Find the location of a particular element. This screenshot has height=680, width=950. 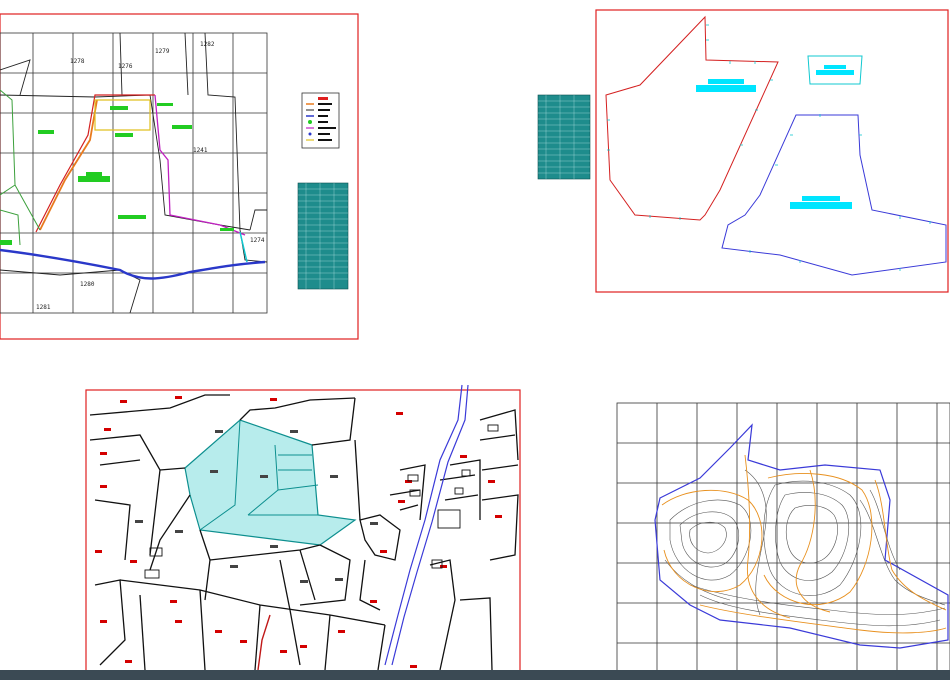

sheet-1-route-orange is located at coordinates (68, 165).